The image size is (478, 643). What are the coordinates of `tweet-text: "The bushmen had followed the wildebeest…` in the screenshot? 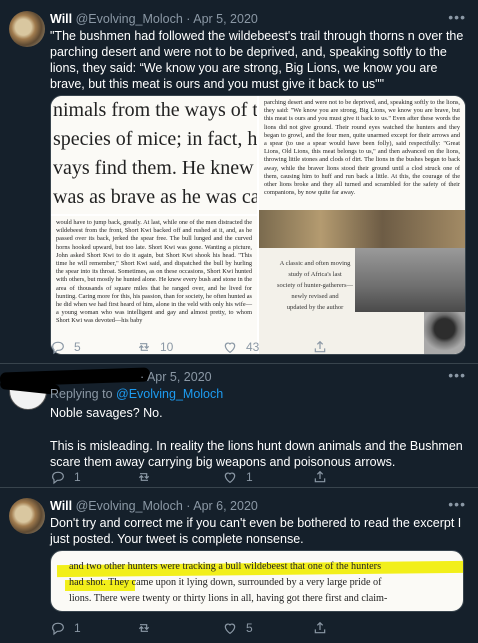 It's located at (257, 60).